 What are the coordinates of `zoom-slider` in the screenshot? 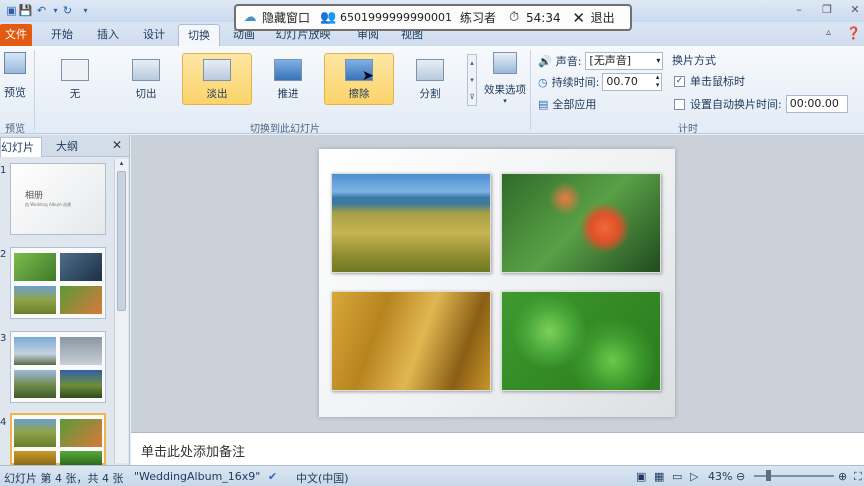 It's located at (794, 475).